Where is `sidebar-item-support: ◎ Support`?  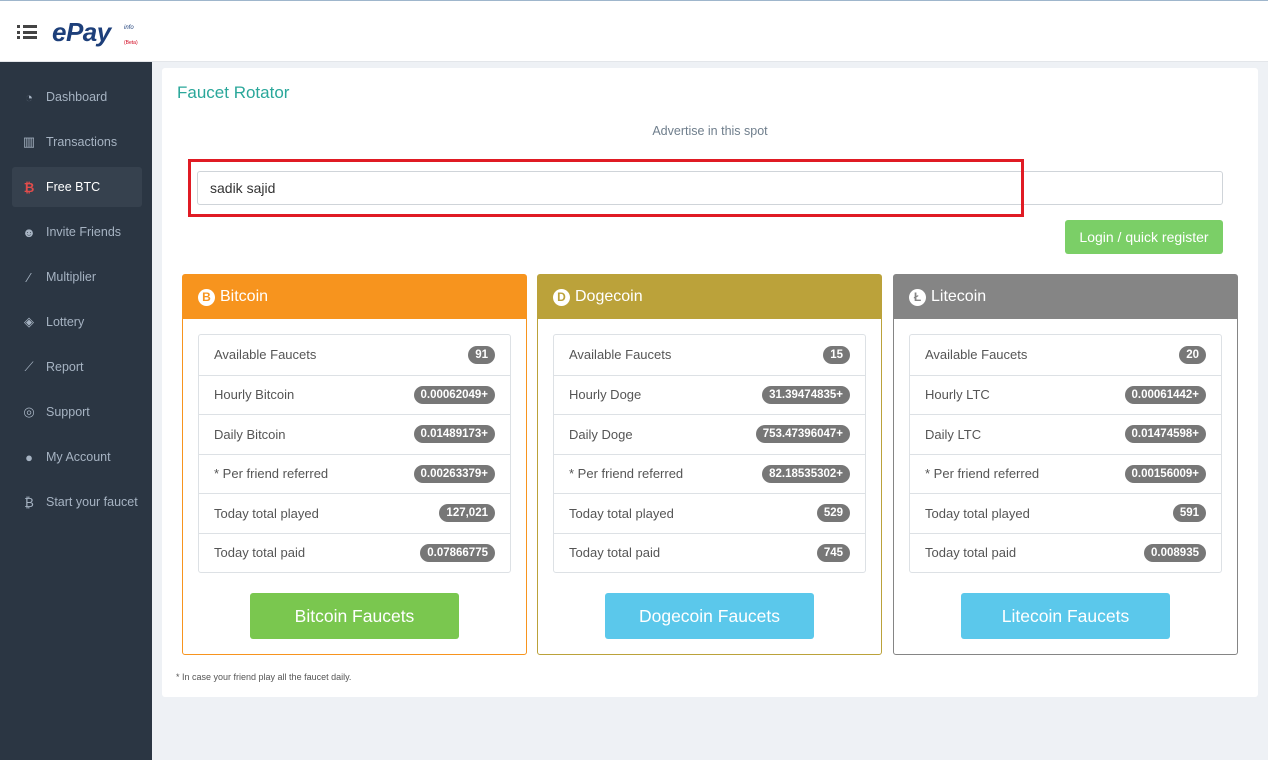
sidebar-item-support: ◎ Support is located at coordinates (77, 412).